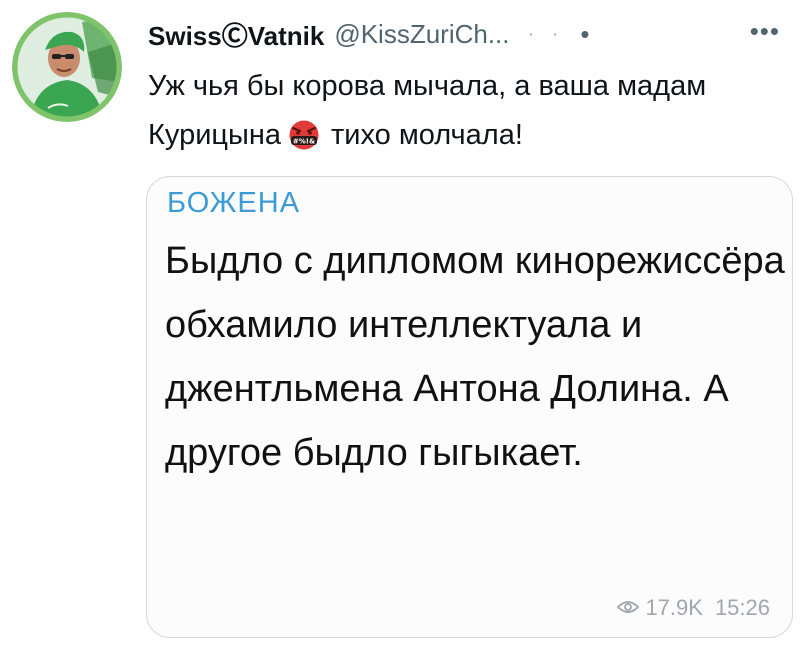  I want to click on card-meta: 17.9K 15:26, so click(693, 608).